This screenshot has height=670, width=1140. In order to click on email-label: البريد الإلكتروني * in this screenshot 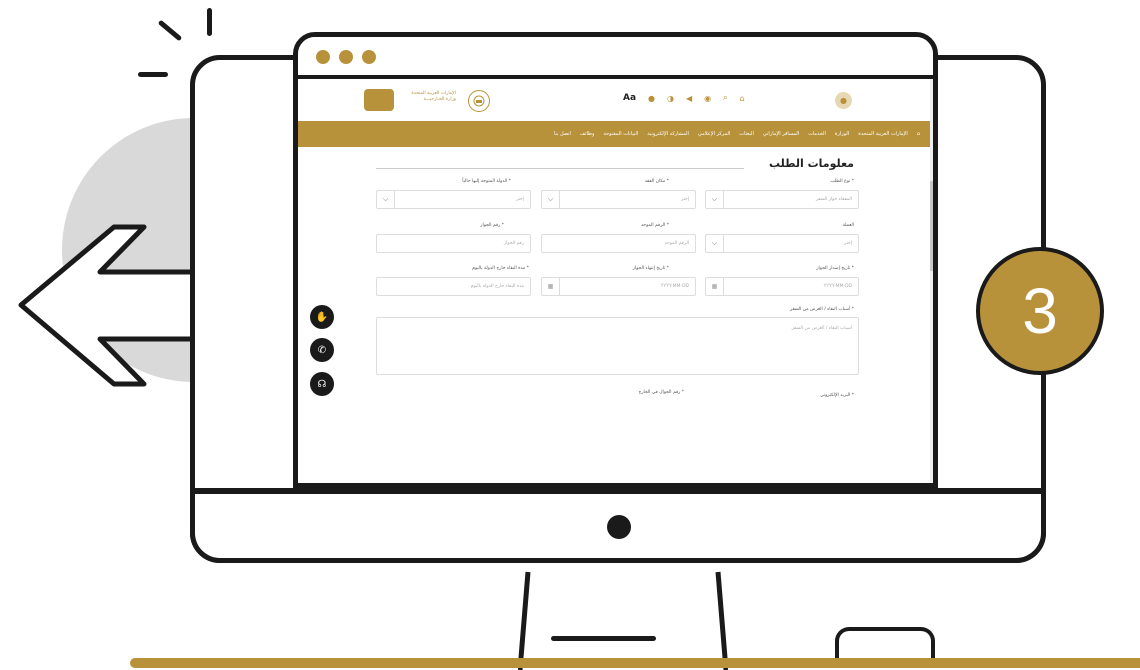, I will do `click(837, 395)`.